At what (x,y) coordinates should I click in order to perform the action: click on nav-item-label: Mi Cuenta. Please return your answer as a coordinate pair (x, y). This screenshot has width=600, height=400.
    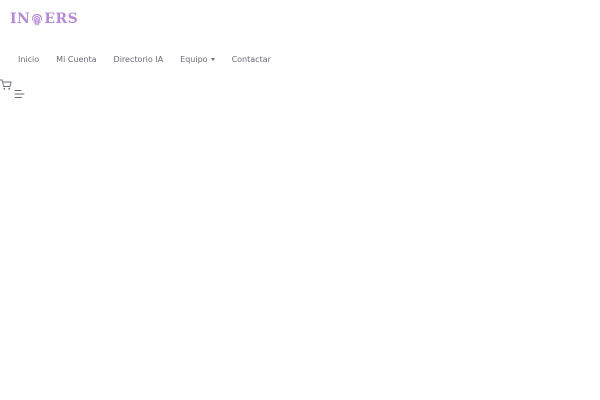
    Looking at the image, I should click on (76, 59).